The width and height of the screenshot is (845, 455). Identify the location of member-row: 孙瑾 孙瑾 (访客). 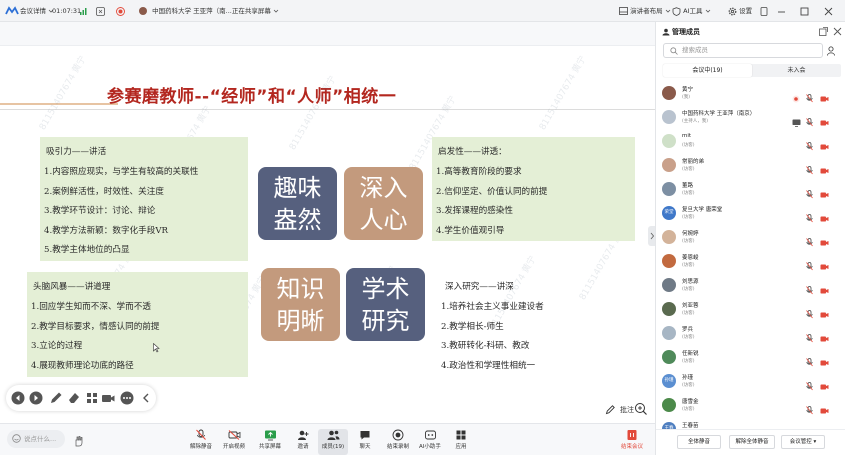
(750, 382).